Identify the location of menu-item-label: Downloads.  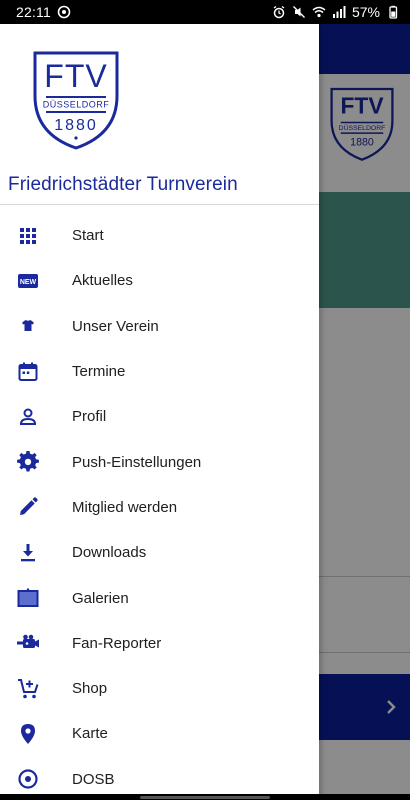
(109, 553).